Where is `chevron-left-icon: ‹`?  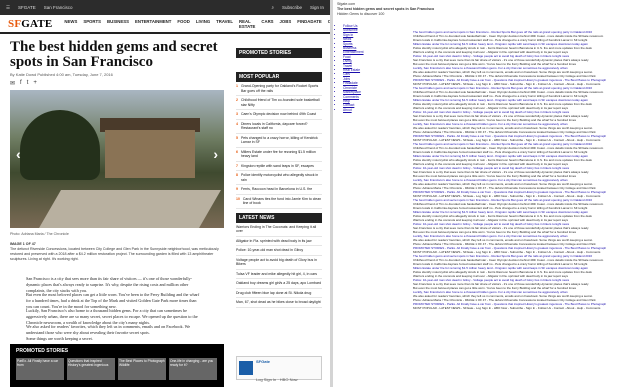
chevron-left-icon: ‹ is located at coordinates (18, 154).